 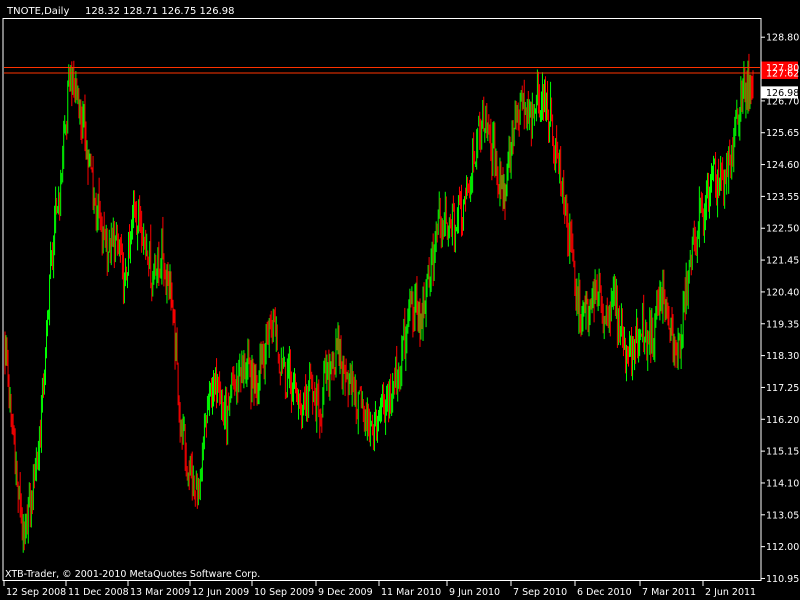 What do you see at coordinates (730, 592) in the screenshot?
I see `x-tick-label: 2 Jun 2011` at bounding box center [730, 592].